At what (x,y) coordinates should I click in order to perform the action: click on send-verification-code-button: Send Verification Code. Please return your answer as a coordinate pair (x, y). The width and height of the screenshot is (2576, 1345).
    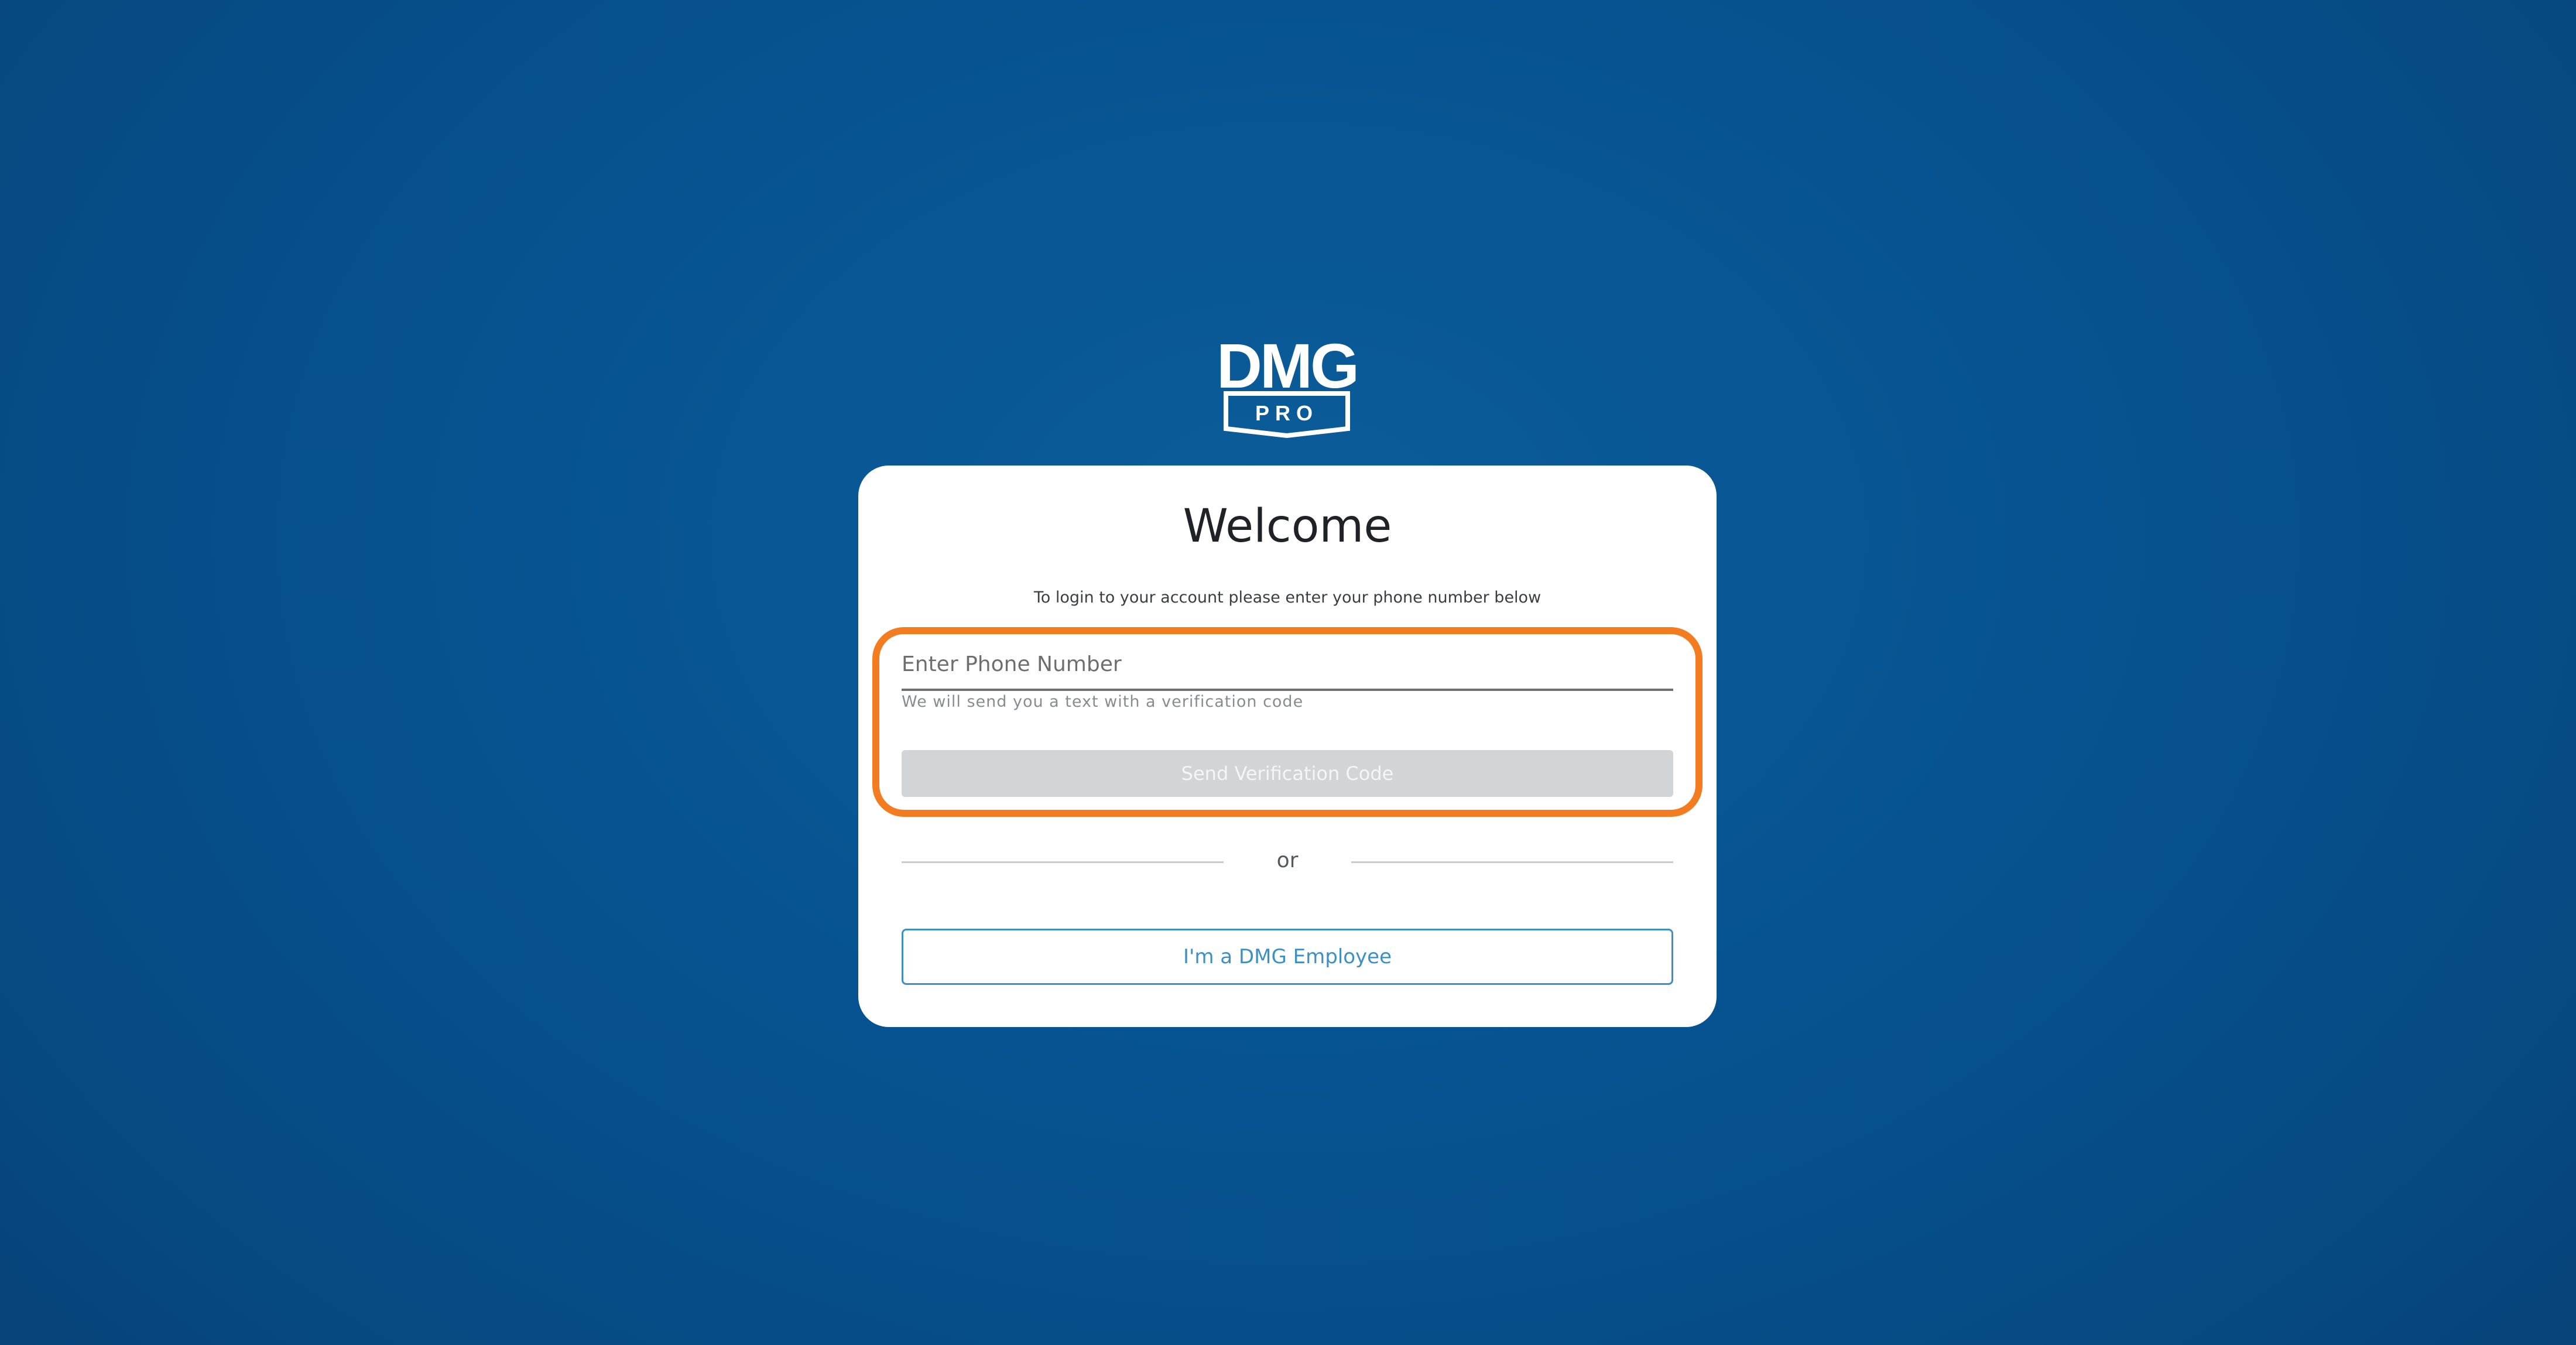
    Looking at the image, I should click on (1287, 773).